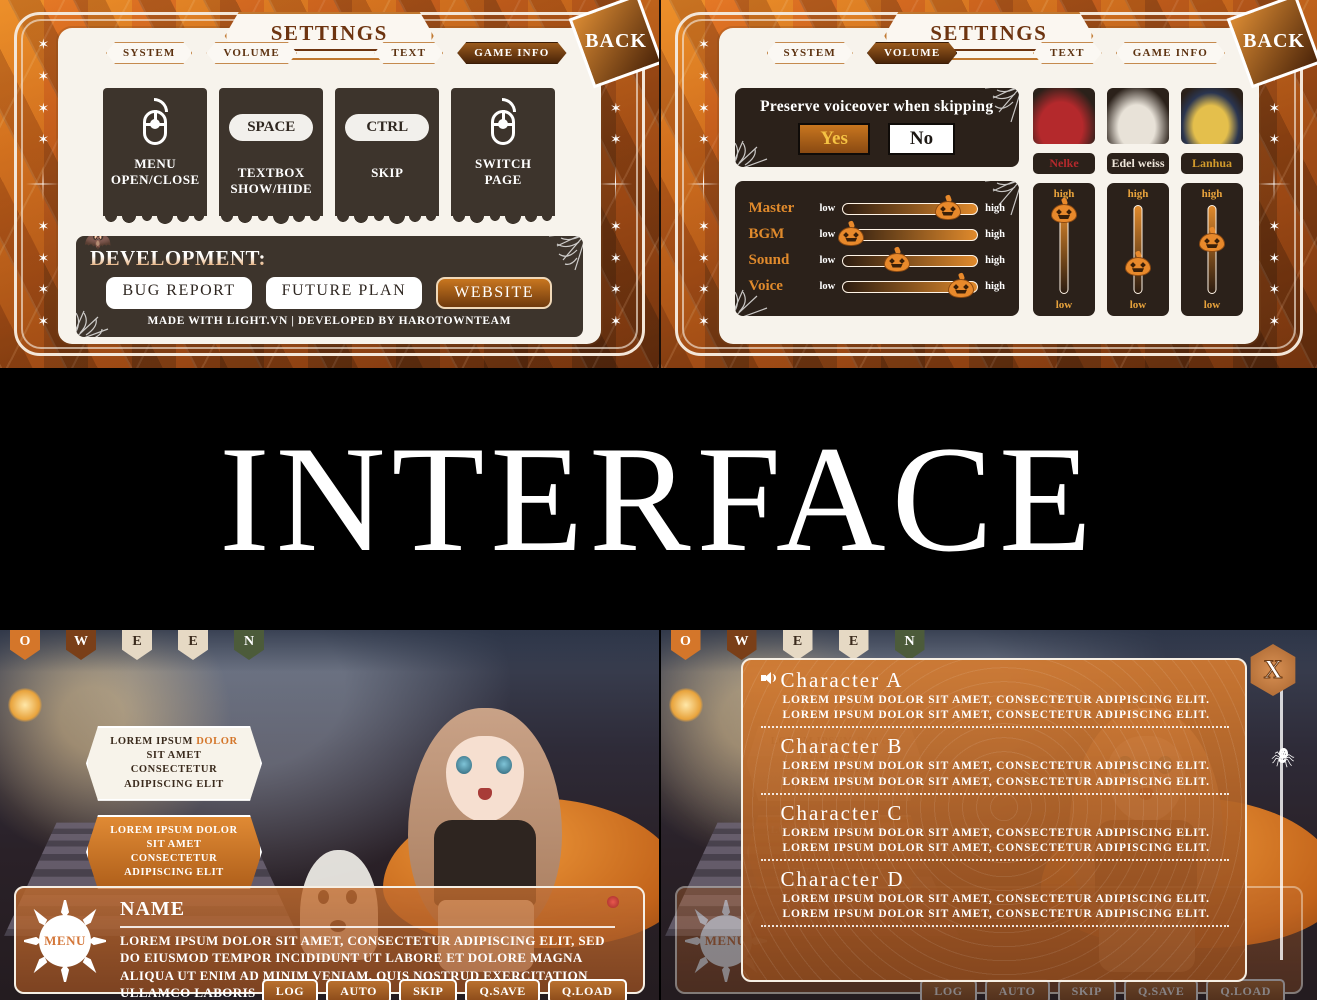 Image resolution: width=1317 pixels, height=1000 pixels. I want to click on slider-voice, so click(910, 284).